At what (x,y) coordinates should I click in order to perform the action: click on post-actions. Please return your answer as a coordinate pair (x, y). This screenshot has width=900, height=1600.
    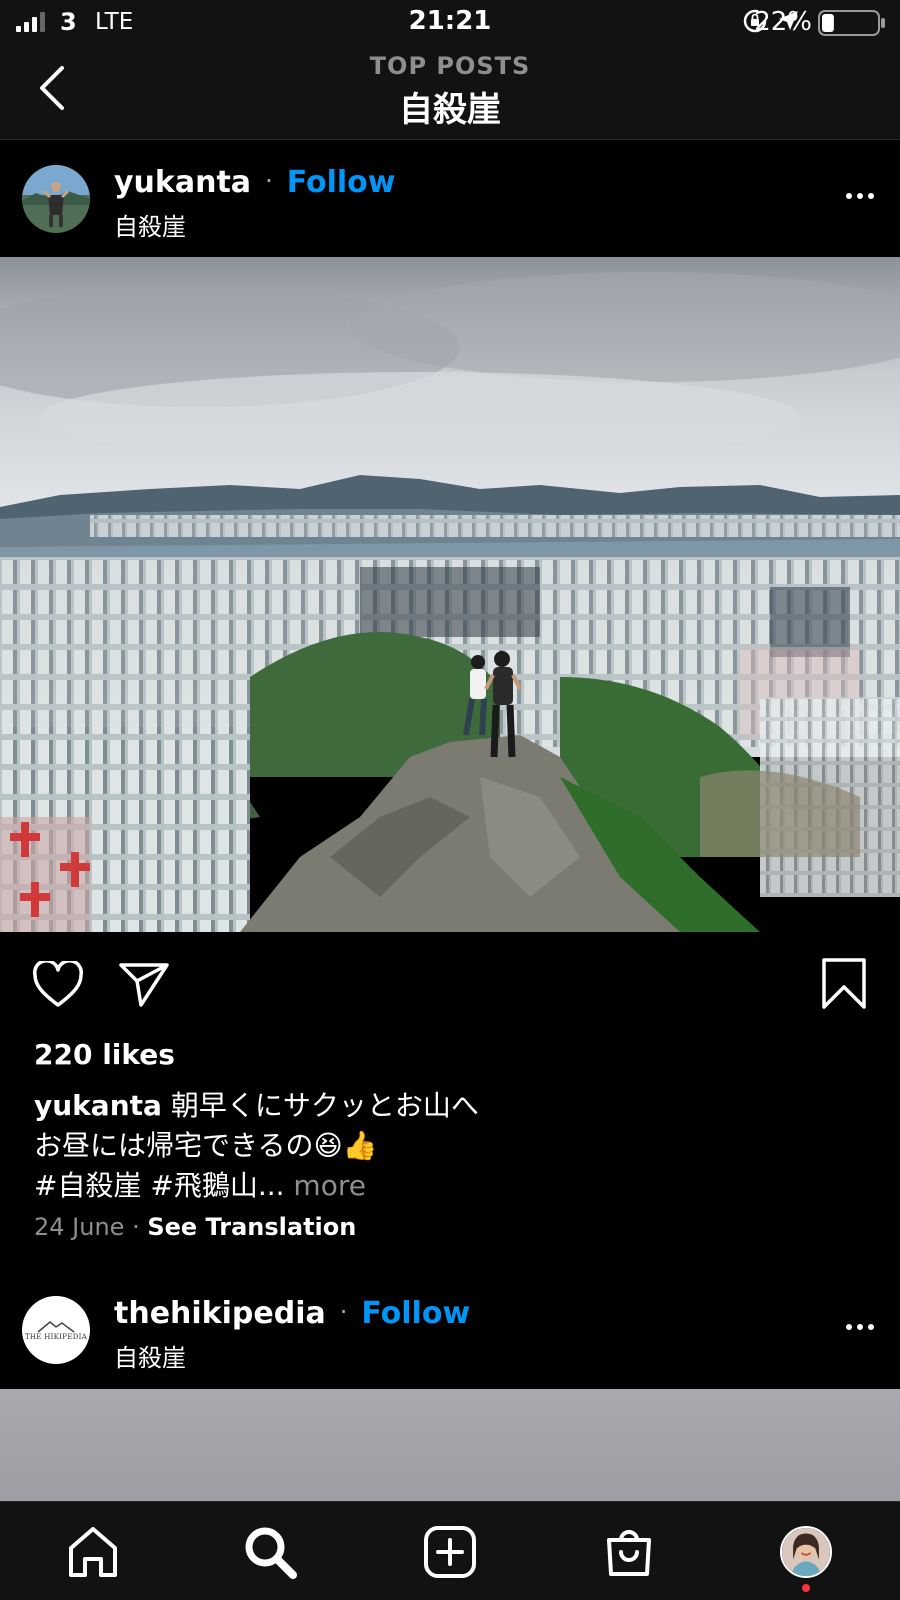
    Looking at the image, I should click on (450, 985).